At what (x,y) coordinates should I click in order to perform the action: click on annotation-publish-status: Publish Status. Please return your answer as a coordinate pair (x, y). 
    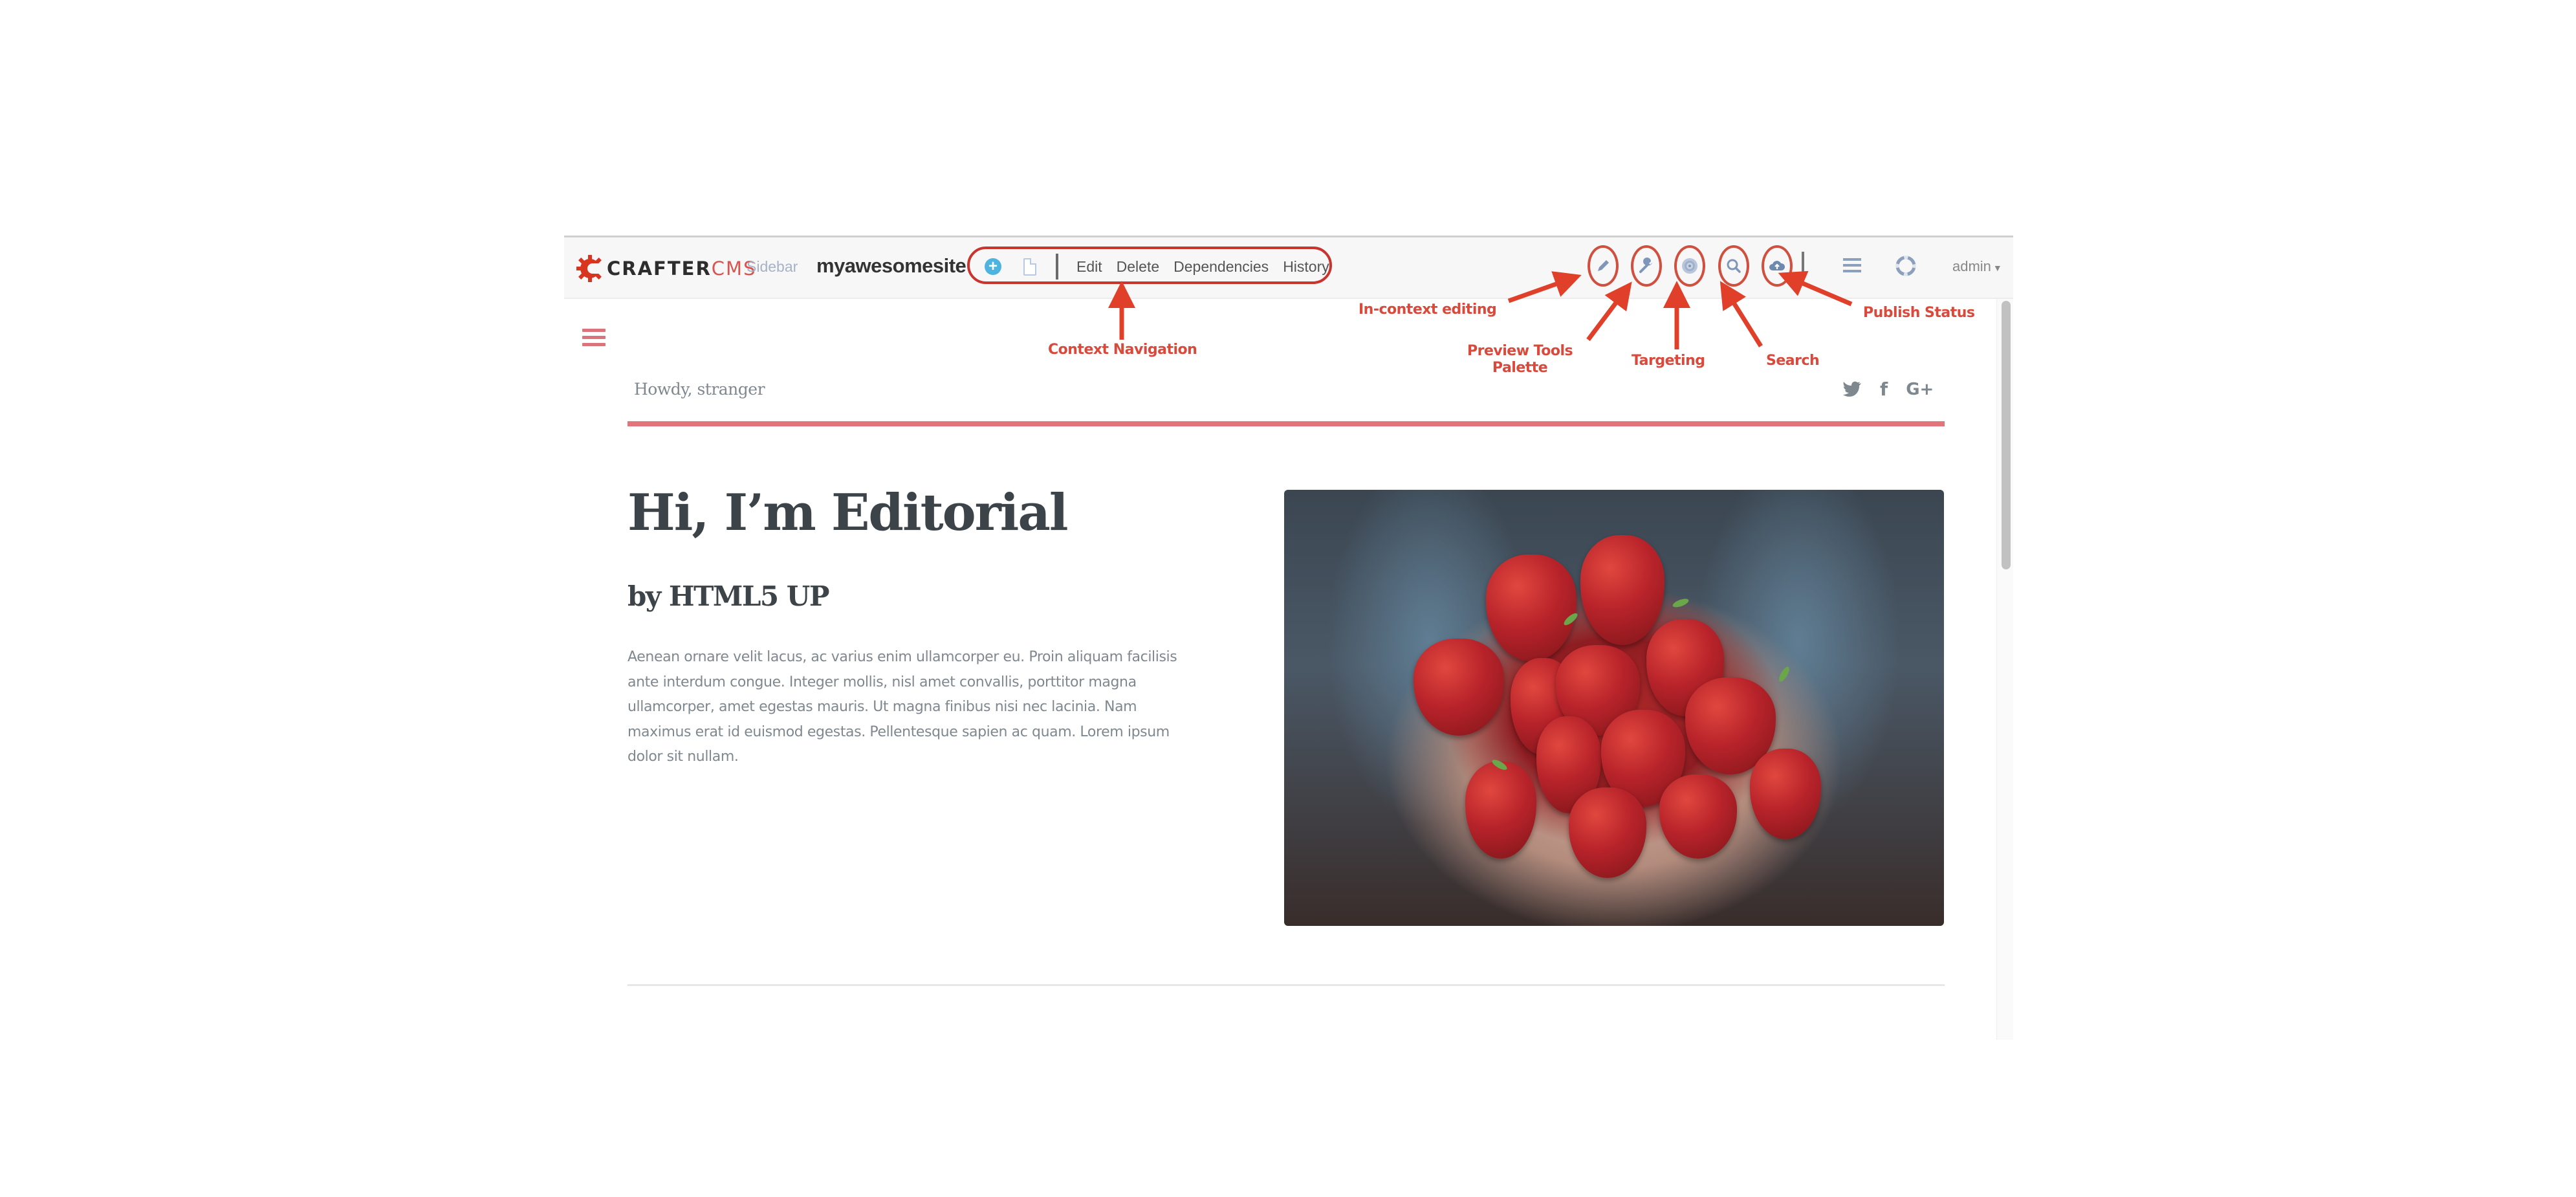
    Looking at the image, I should click on (1919, 313).